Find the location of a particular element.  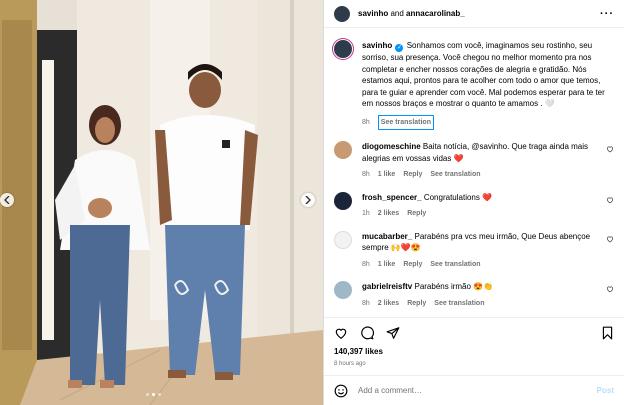

comment-username: gabrielreisftv is located at coordinates (387, 286).